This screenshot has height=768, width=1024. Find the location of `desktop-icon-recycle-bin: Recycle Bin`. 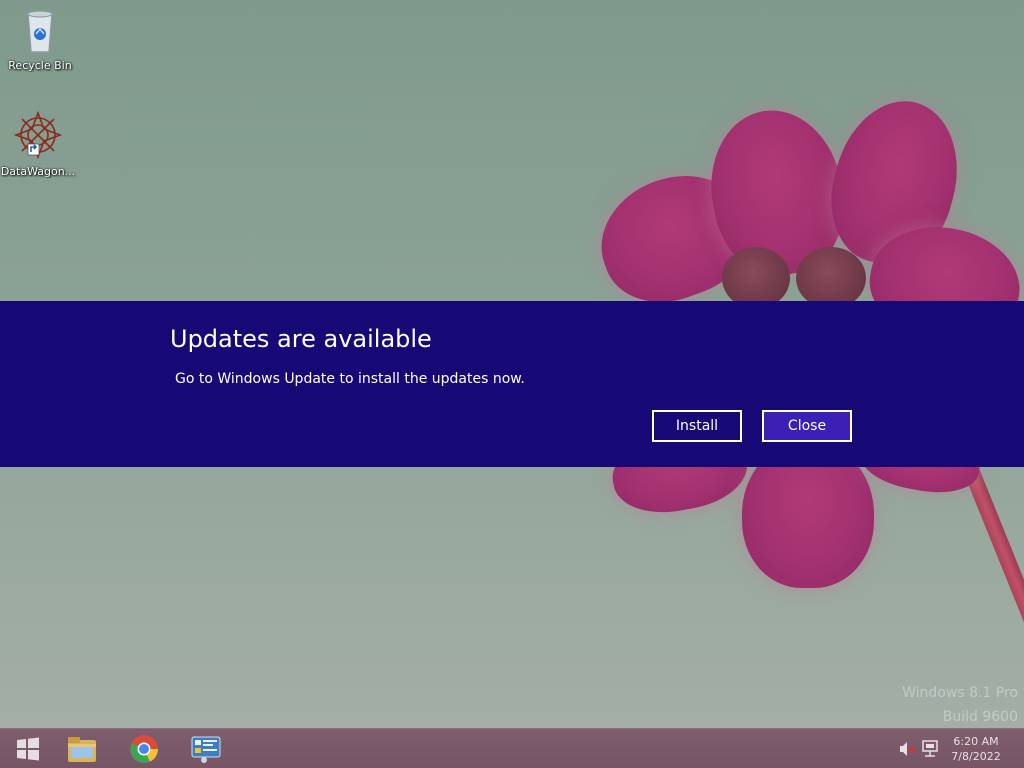

desktop-icon-recycle-bin: Recycle Bin is located at coordinates (40, 39).